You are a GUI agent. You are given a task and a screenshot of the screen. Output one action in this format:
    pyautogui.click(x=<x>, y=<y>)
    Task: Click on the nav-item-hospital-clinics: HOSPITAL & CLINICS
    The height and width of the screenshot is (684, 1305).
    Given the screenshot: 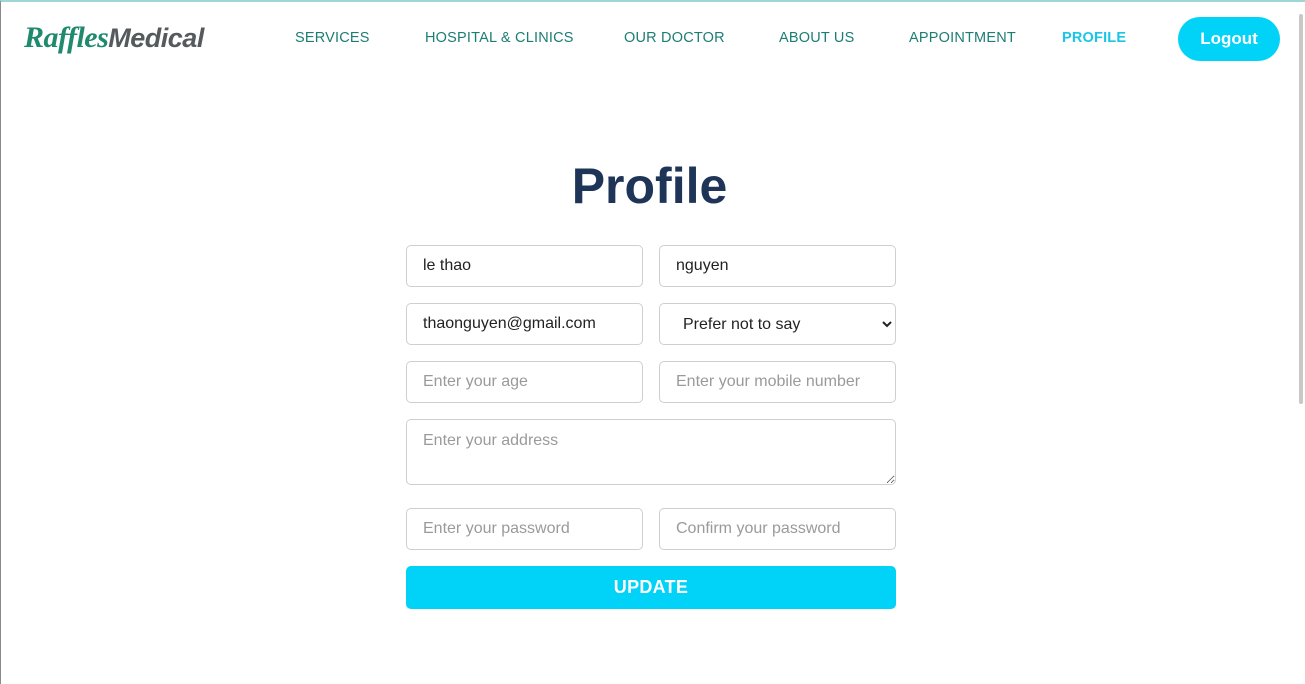 What is the action you would take?
    pyautogui.click(x=499, y=38)
    